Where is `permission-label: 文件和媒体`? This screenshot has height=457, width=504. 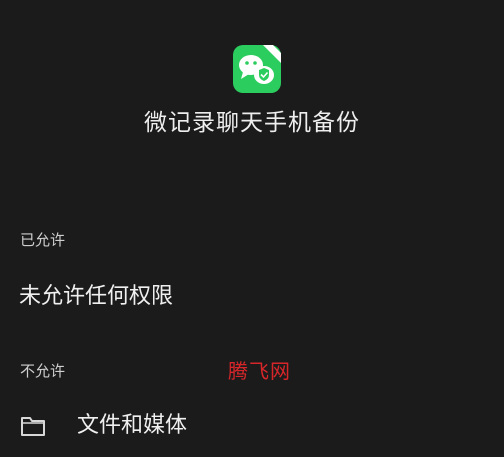 permission-label: 文件和媒体 is located at coordinates (132, 425).